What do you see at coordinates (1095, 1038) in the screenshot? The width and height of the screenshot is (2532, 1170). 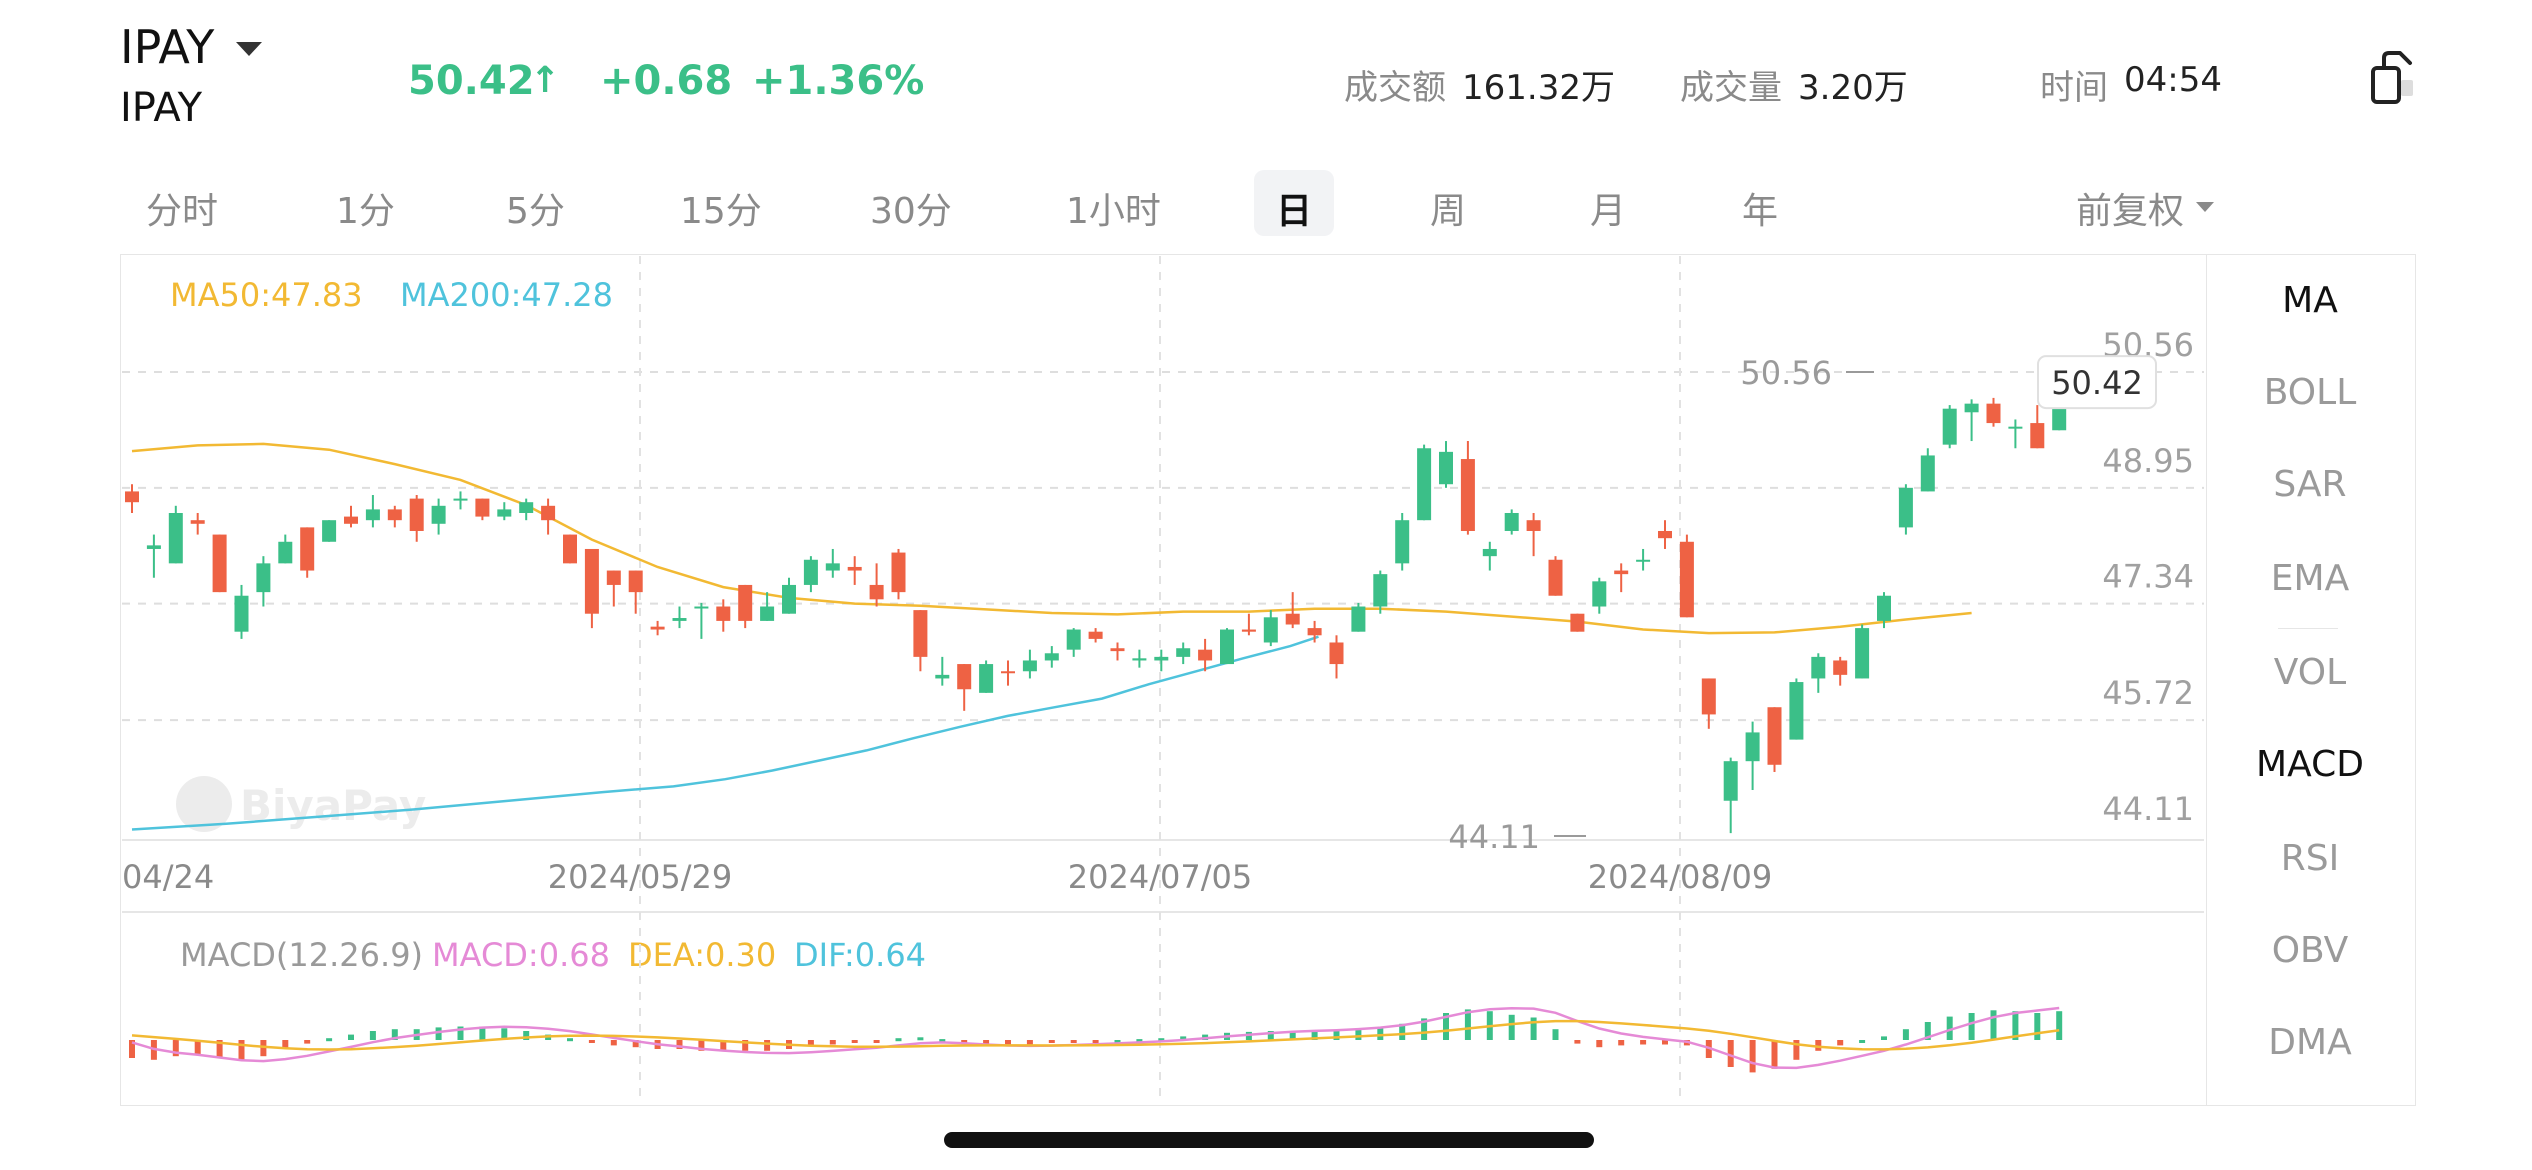 I see `dif-line` at bounding box center [1095, 1038].